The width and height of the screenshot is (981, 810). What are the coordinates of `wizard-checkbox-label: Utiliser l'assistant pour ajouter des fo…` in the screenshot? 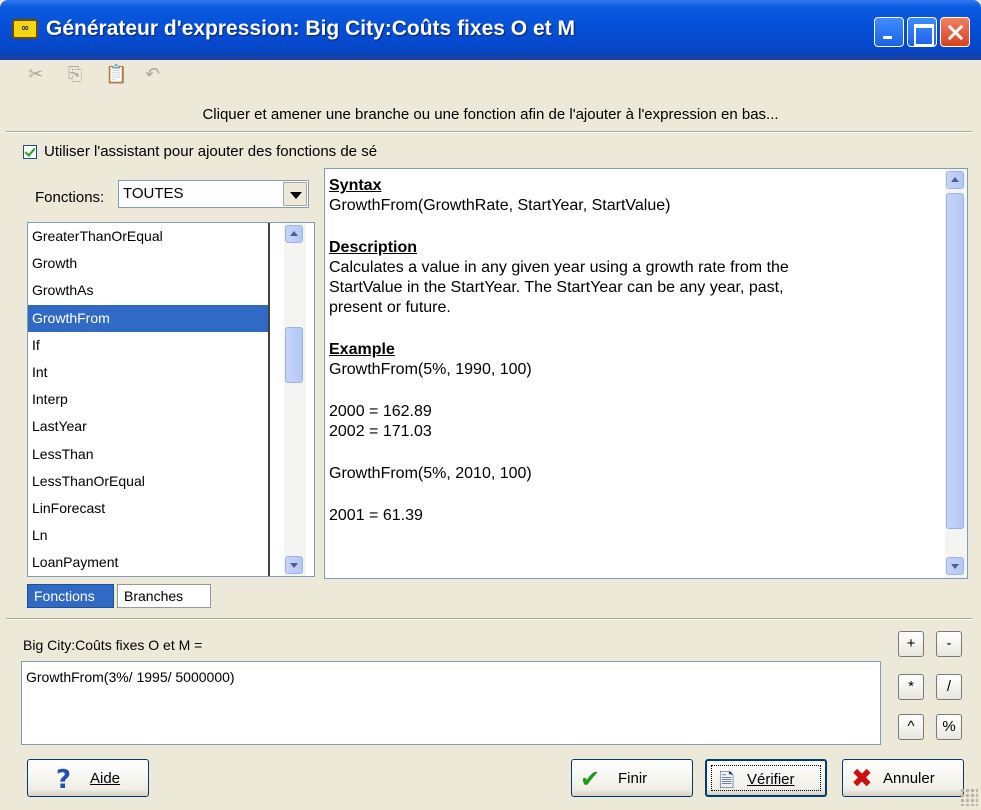 It's located at (210, 151).